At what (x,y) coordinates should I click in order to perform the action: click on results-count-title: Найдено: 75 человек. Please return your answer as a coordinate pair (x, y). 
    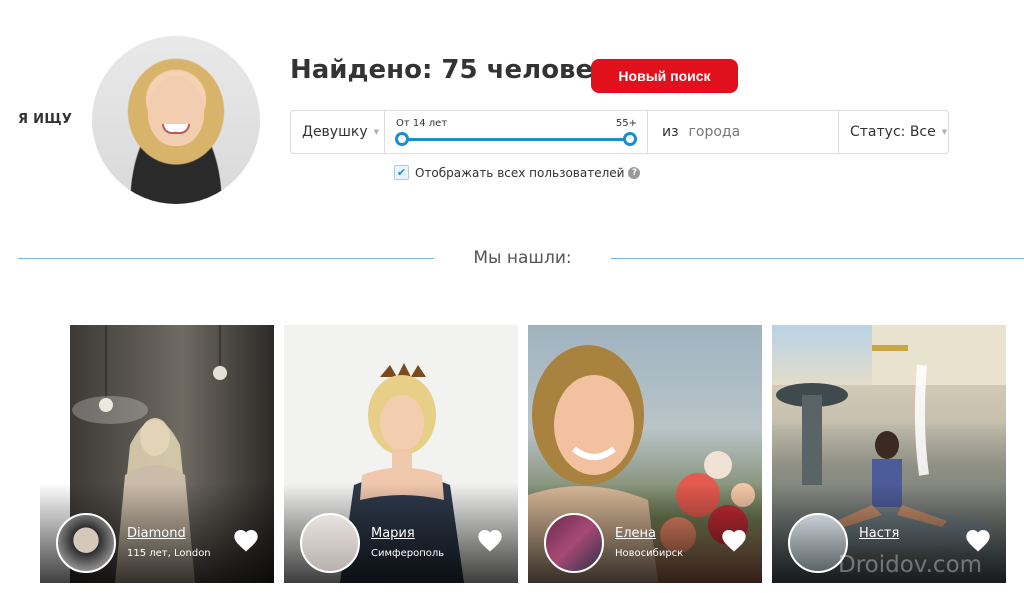
    Looking at the image, I should click on (450, 70).